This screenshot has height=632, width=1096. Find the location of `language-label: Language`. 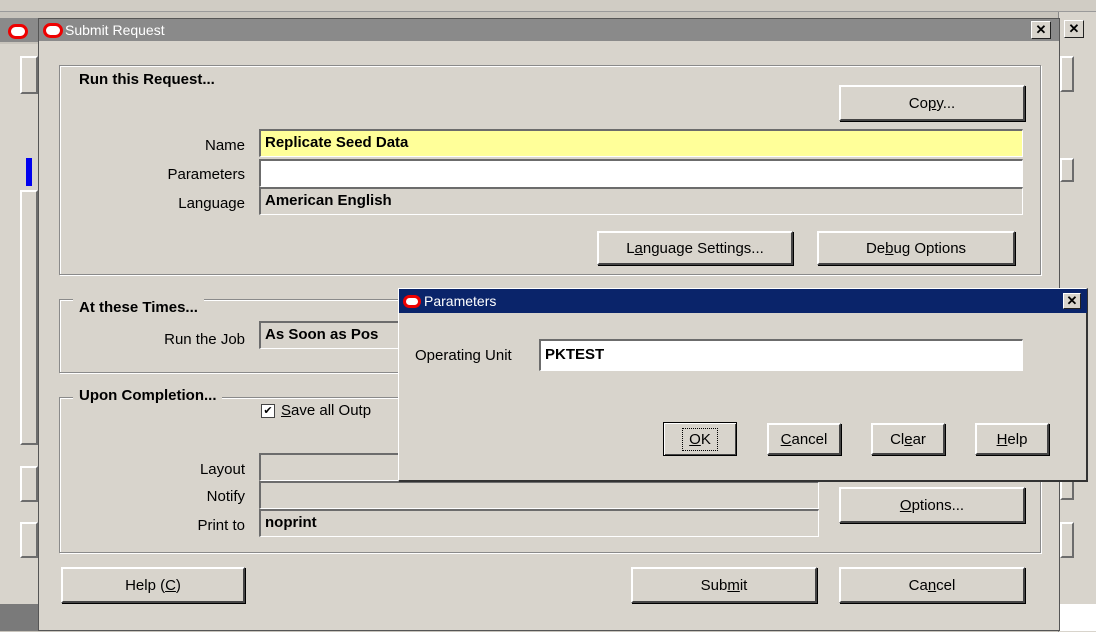

language-label: Language is located at coordinates (211, 203).